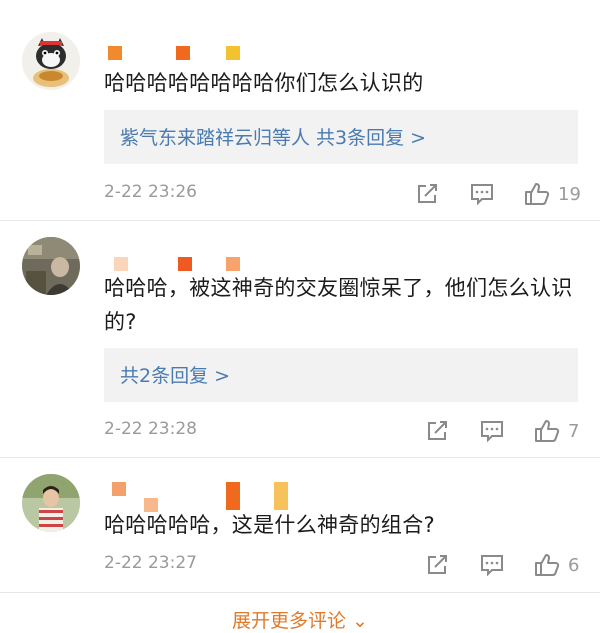 The height and width of the screenshot is (633, 600). I want to click on comment-meta: 2-22 23:26 19, so click(344, 194).